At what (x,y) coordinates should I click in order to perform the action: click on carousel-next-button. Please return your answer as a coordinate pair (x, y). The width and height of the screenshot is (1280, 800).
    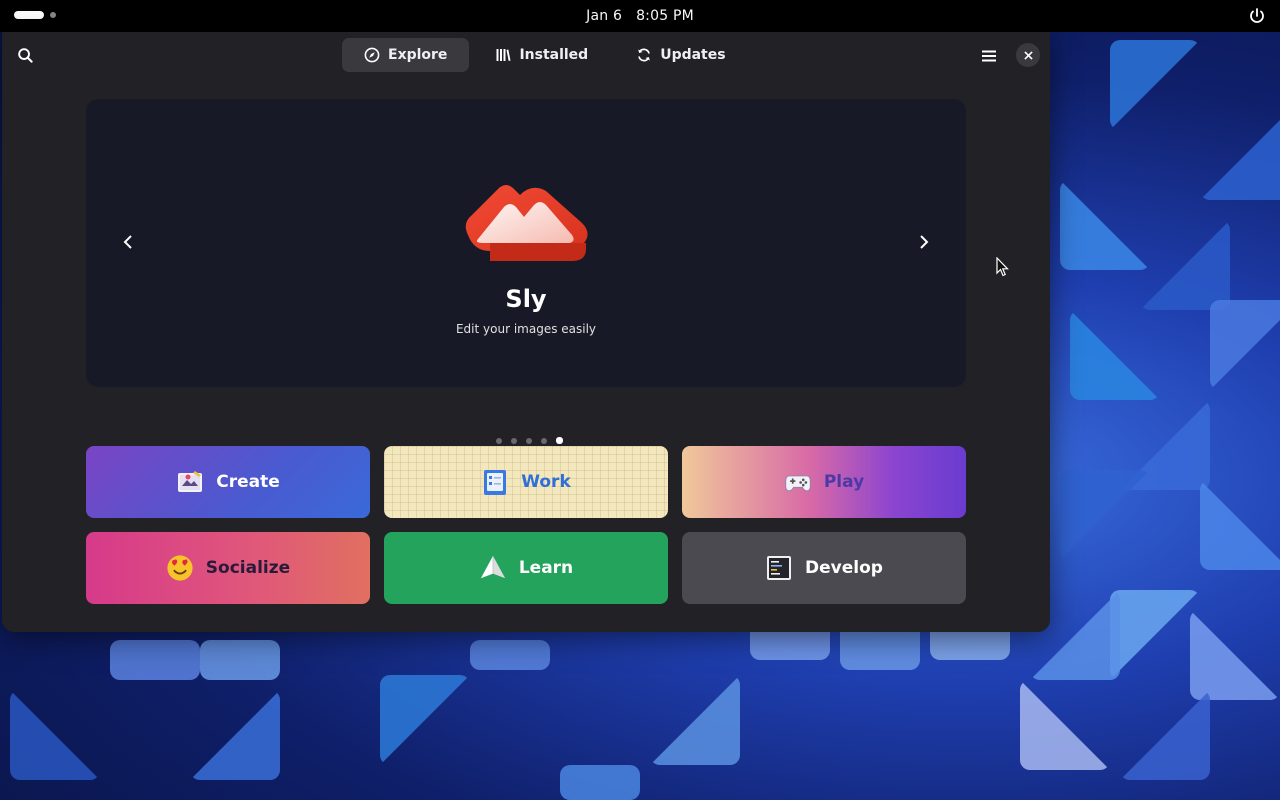
    Looking at the image, I should click on (924, 242).